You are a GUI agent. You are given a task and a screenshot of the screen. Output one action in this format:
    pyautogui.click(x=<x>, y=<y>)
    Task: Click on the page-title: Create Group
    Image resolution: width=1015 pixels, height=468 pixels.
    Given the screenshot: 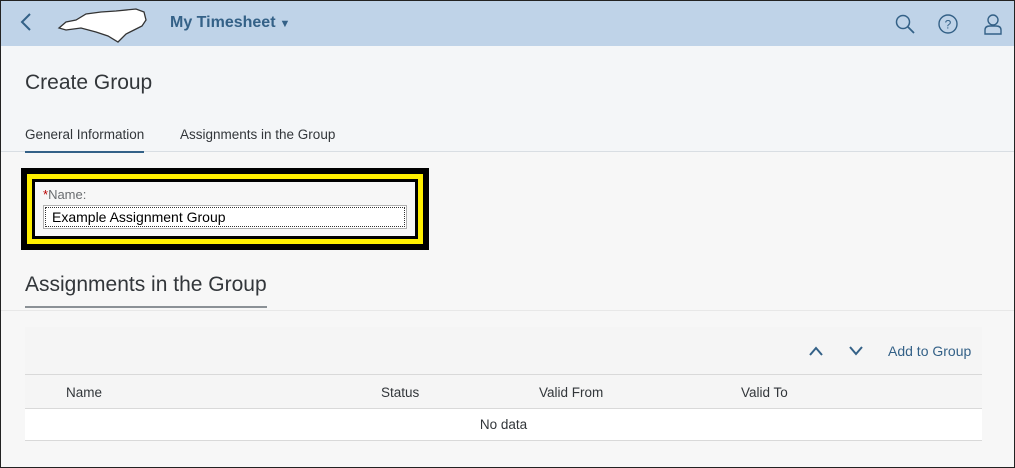 What is the action you would take?
    pyautogui.click(x=89, y=82)
    